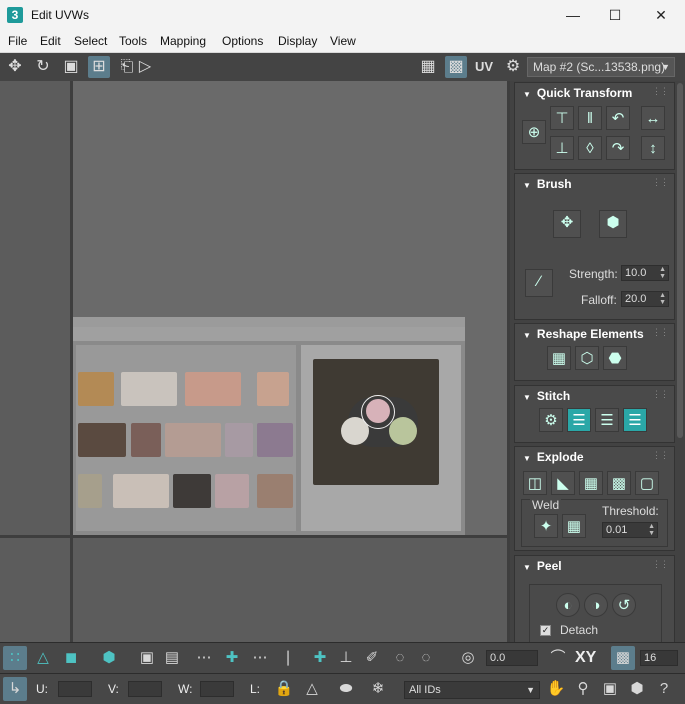 The height and width of the screenshot is (704, 685). I want to click on peel-mode-icon: ◑, so click(596, 605).